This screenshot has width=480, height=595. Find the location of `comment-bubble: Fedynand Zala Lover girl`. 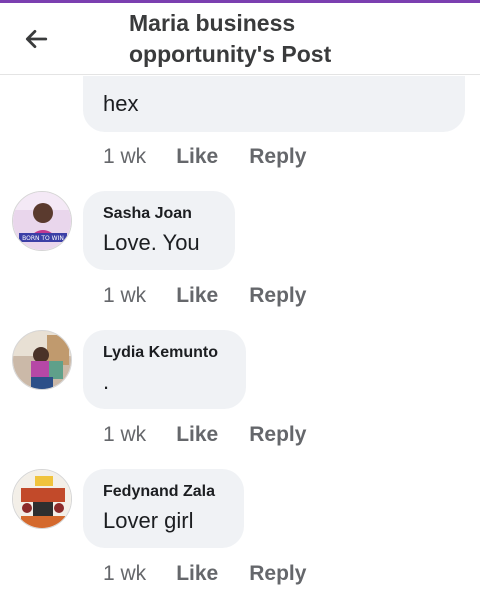

comment-bubble: Fedynand Zala Lover girl is located at coordinates (163, 508).